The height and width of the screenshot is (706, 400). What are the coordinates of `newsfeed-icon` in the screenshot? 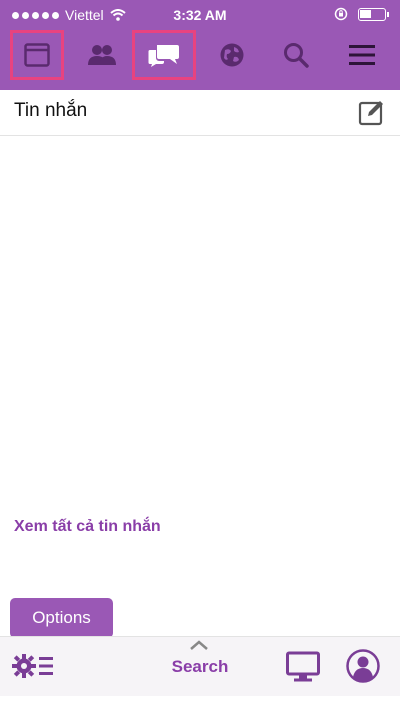 It's located at (37, 55).